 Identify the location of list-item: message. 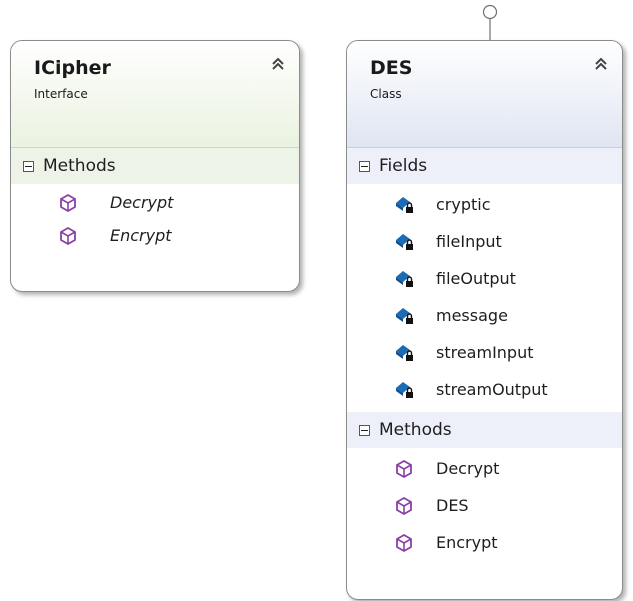
(484, 315).